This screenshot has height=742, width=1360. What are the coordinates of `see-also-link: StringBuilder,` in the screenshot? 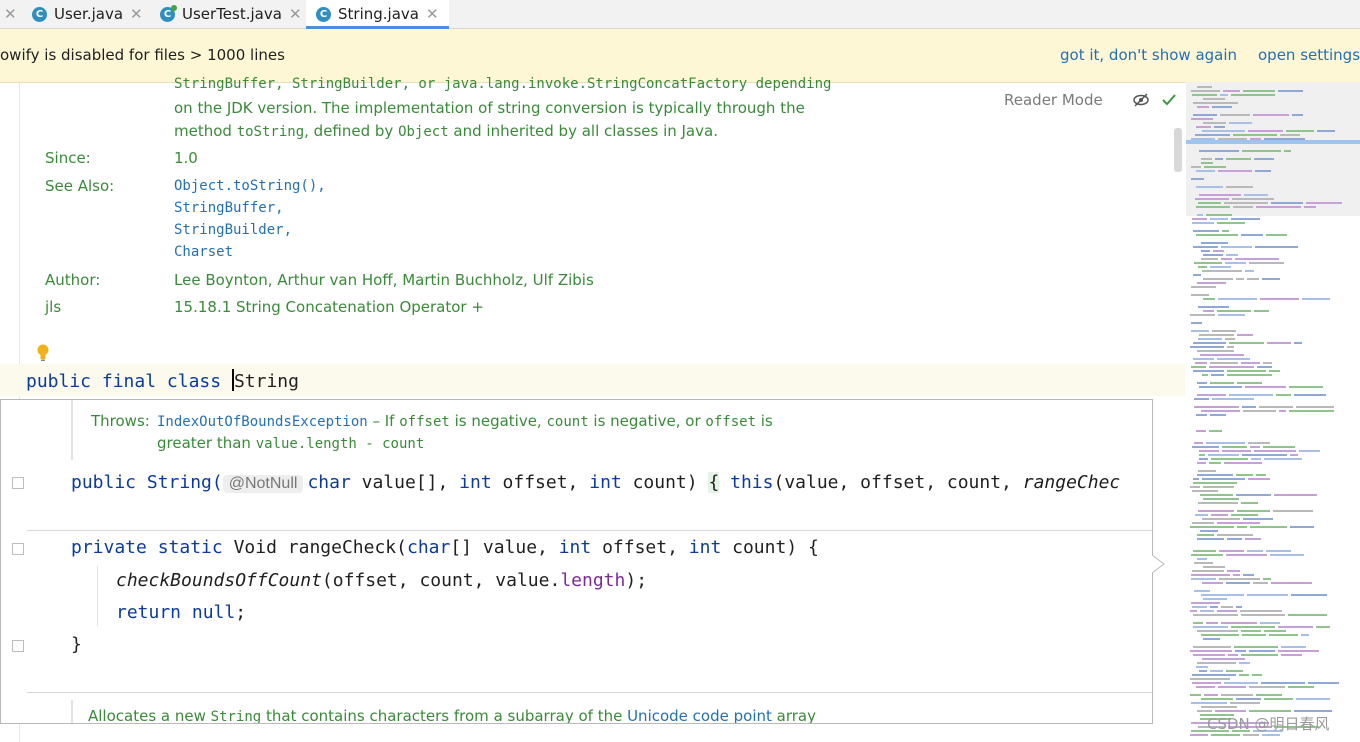 It's located at (233, 230).